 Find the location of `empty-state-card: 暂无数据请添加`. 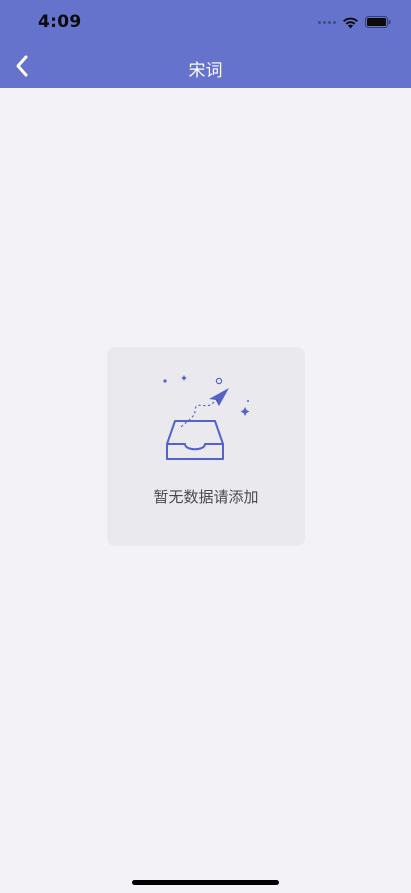

empty-state-card: 暂无数据请添加 is located at coordinates (206, 446).